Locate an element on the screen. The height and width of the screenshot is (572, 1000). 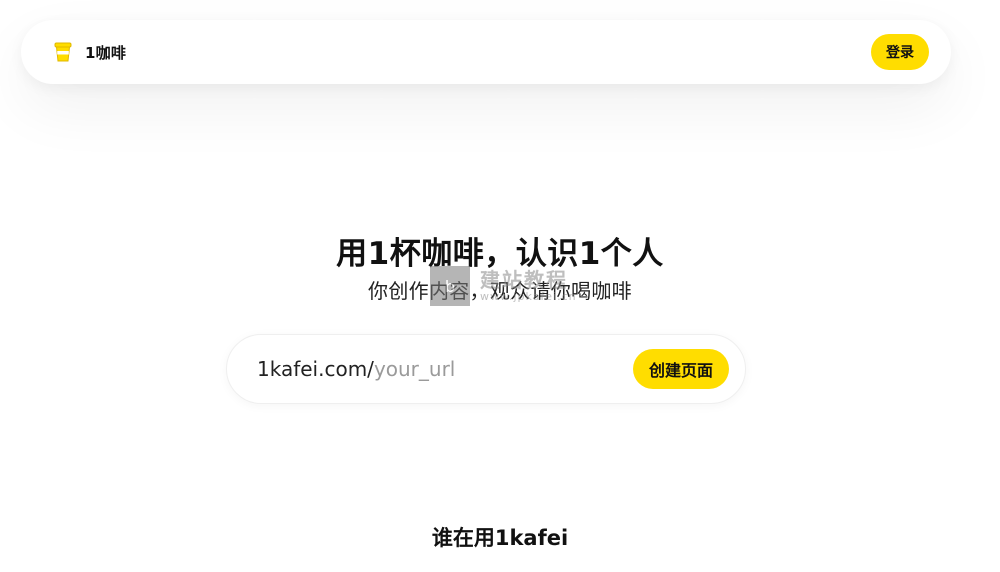
create-page-button: 创建页面 is located at coordinates (680, 369).